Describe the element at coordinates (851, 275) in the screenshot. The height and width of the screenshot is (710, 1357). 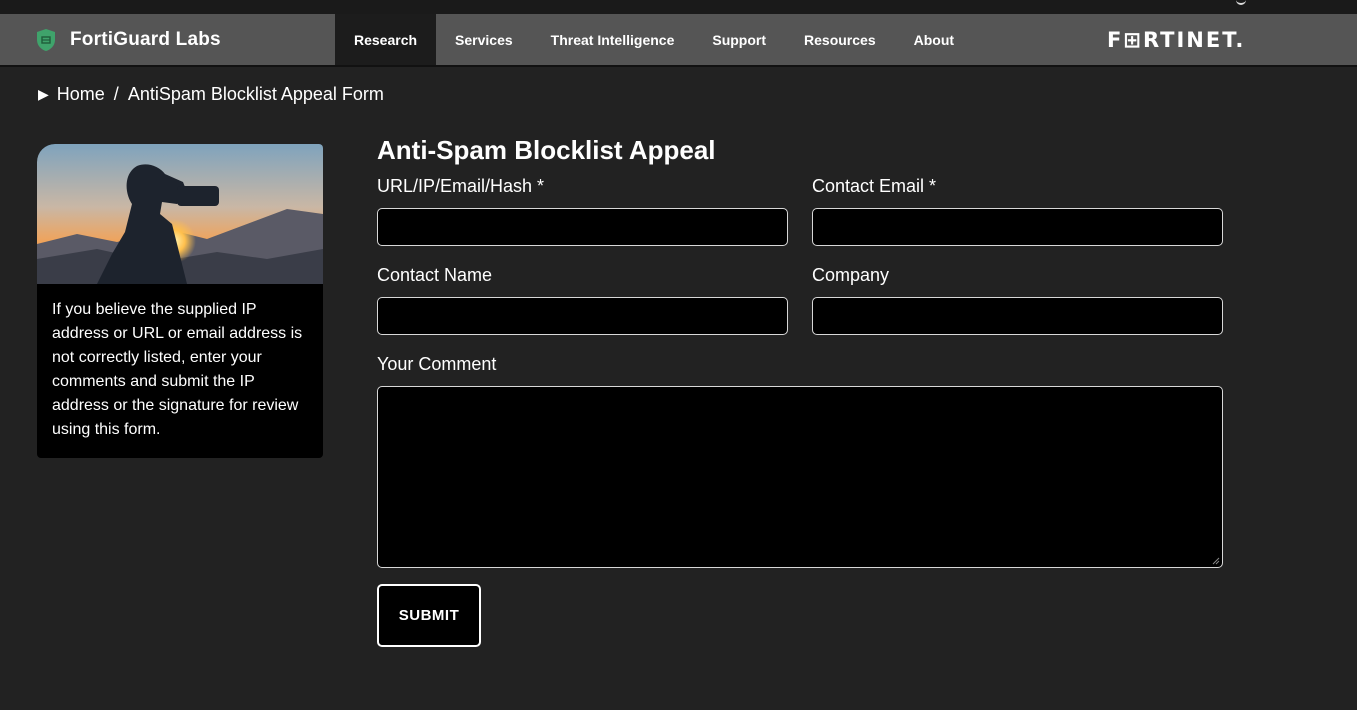
I see `company-label: Company` at that location.